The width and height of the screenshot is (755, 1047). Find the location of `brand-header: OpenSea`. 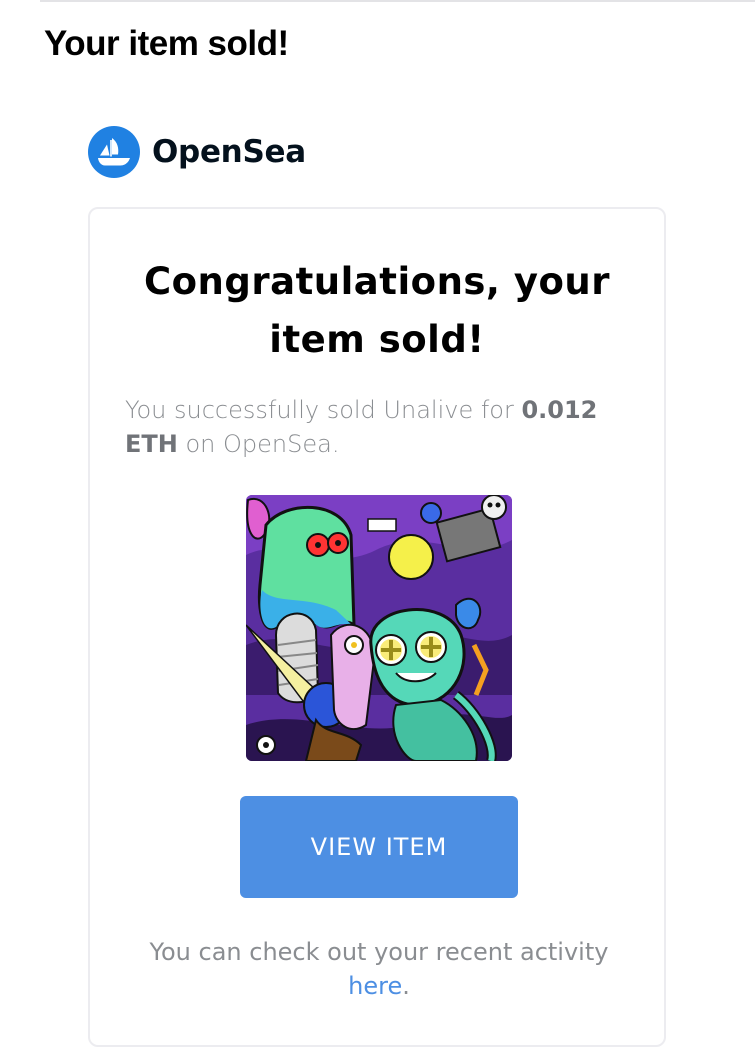

brand-header: OpenSea is located at coordinates (197, 152).